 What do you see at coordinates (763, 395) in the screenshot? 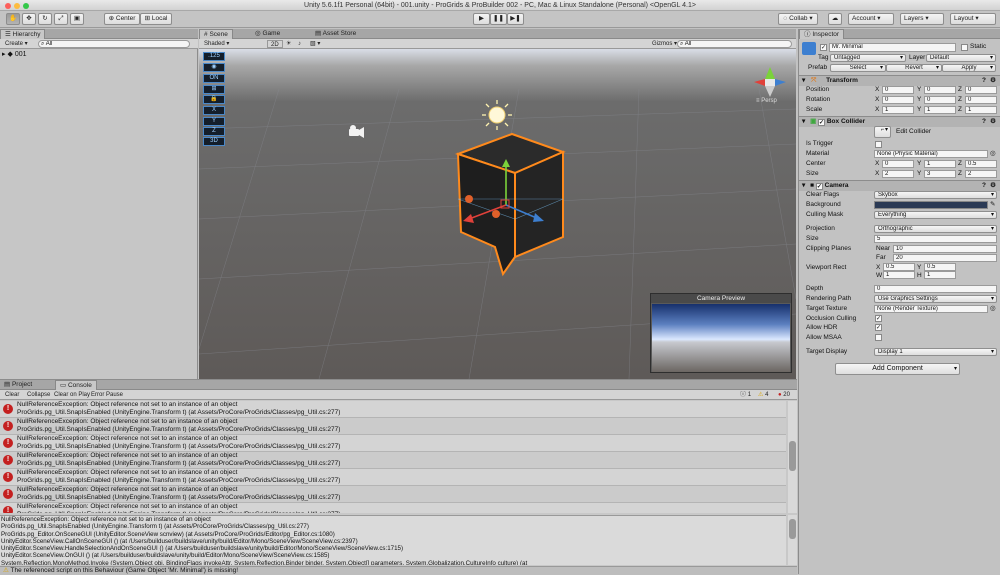
I see `warning-count-toggle: ⚠ 4` at bounding box center [763, 395].